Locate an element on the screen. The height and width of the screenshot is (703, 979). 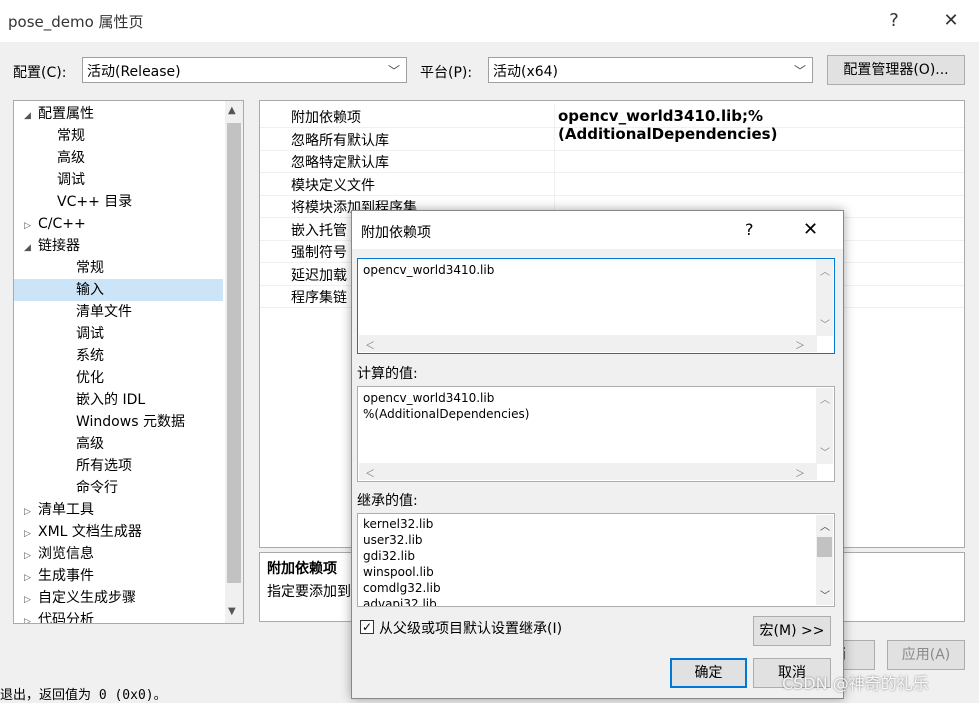
tree-item: ▷ 生成事件 is located at coordinates (118, 576).